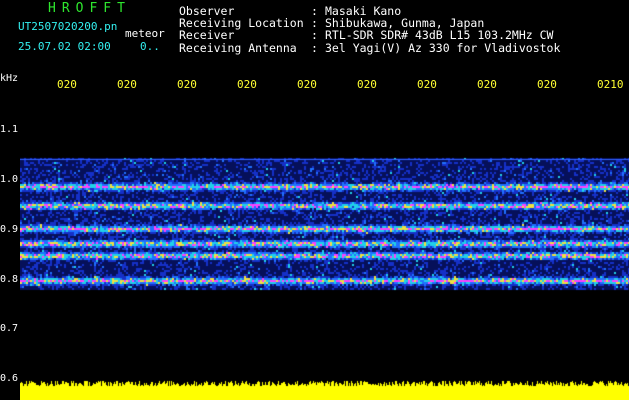 This screenshot has width=629, height=400. Describe the element at coordinates (9, 279) in the screenshot. I see `y-tick-label: 0.8` at that location.